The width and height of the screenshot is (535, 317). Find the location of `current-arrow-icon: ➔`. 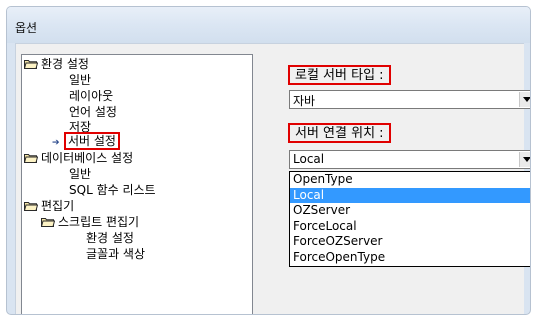

current-arrow-icon: ➔ is located at coordinates (56, 143).